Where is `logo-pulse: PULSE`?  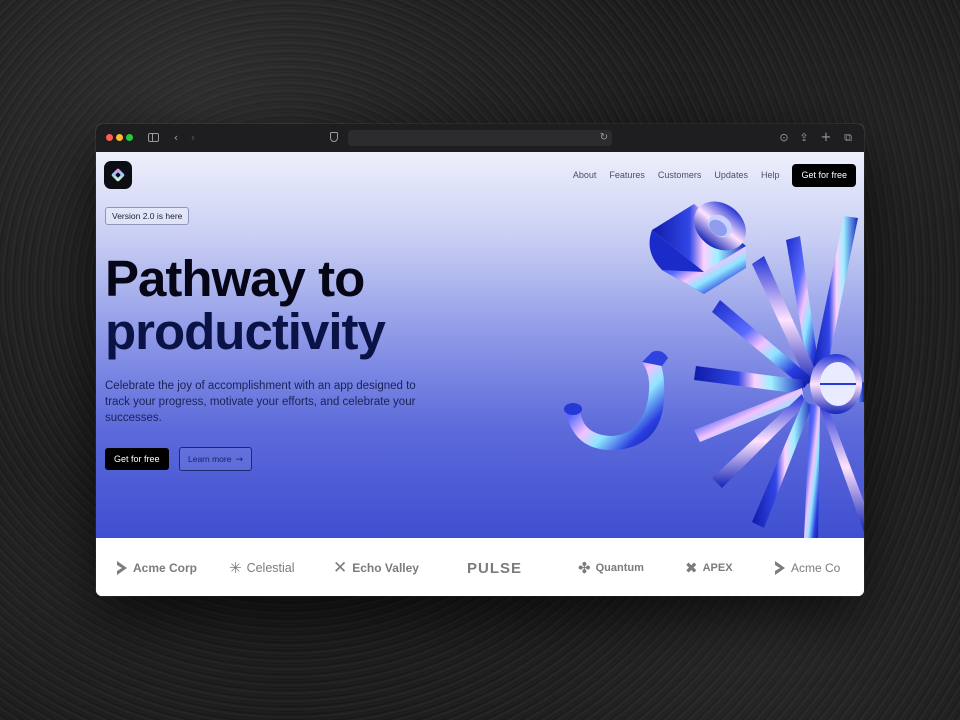 logo-pulse: PULSE is located at coordinates (495, 568).